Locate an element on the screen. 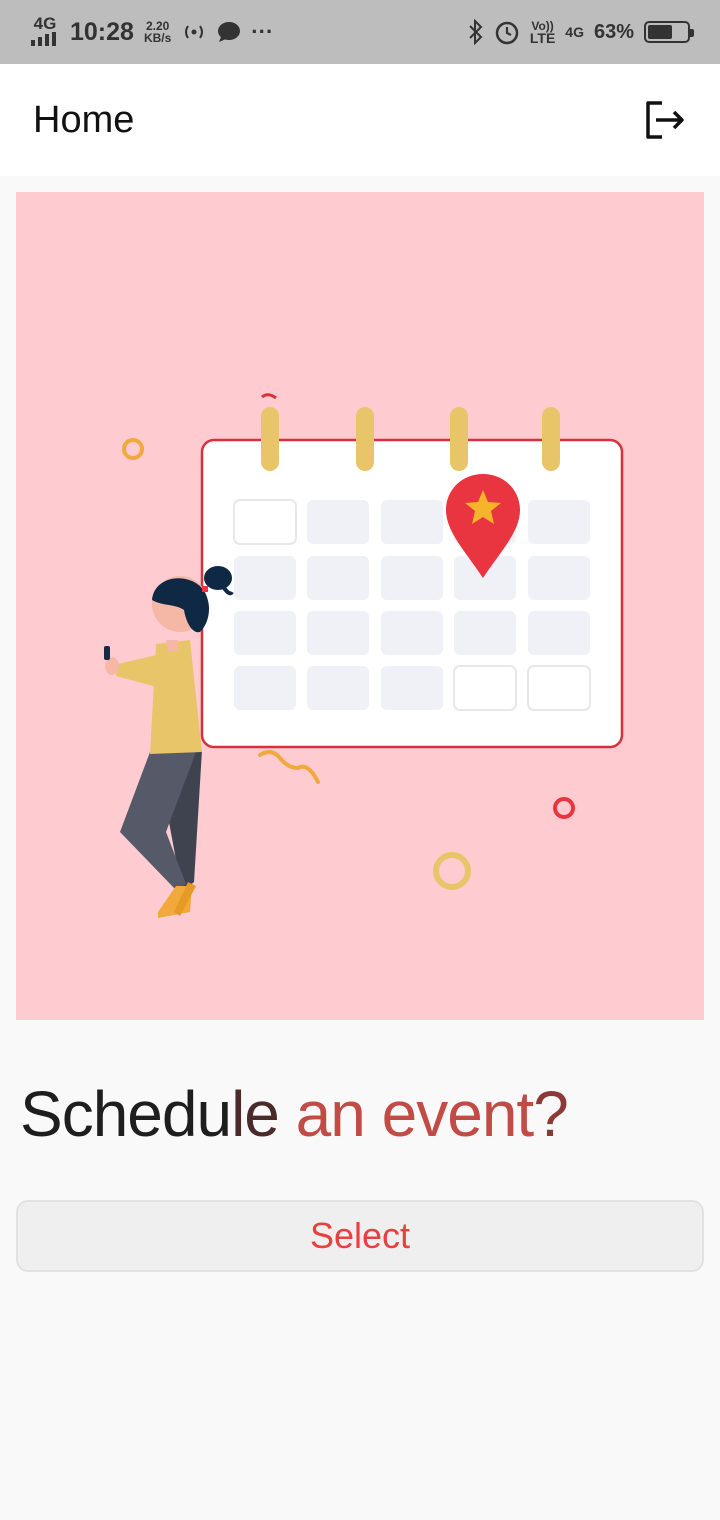 The width and height of the screenshot is (720, 1520). headline: Schedule an event? is located at coordinates (294, 1114).